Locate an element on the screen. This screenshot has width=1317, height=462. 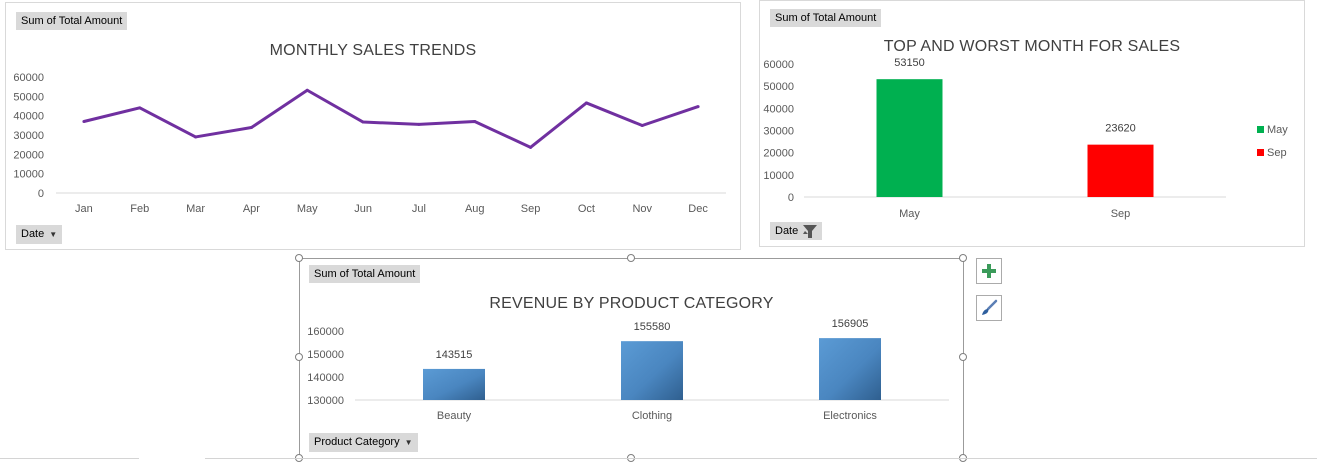
x-tick-label: Nov is located at coordinates (642, 209).